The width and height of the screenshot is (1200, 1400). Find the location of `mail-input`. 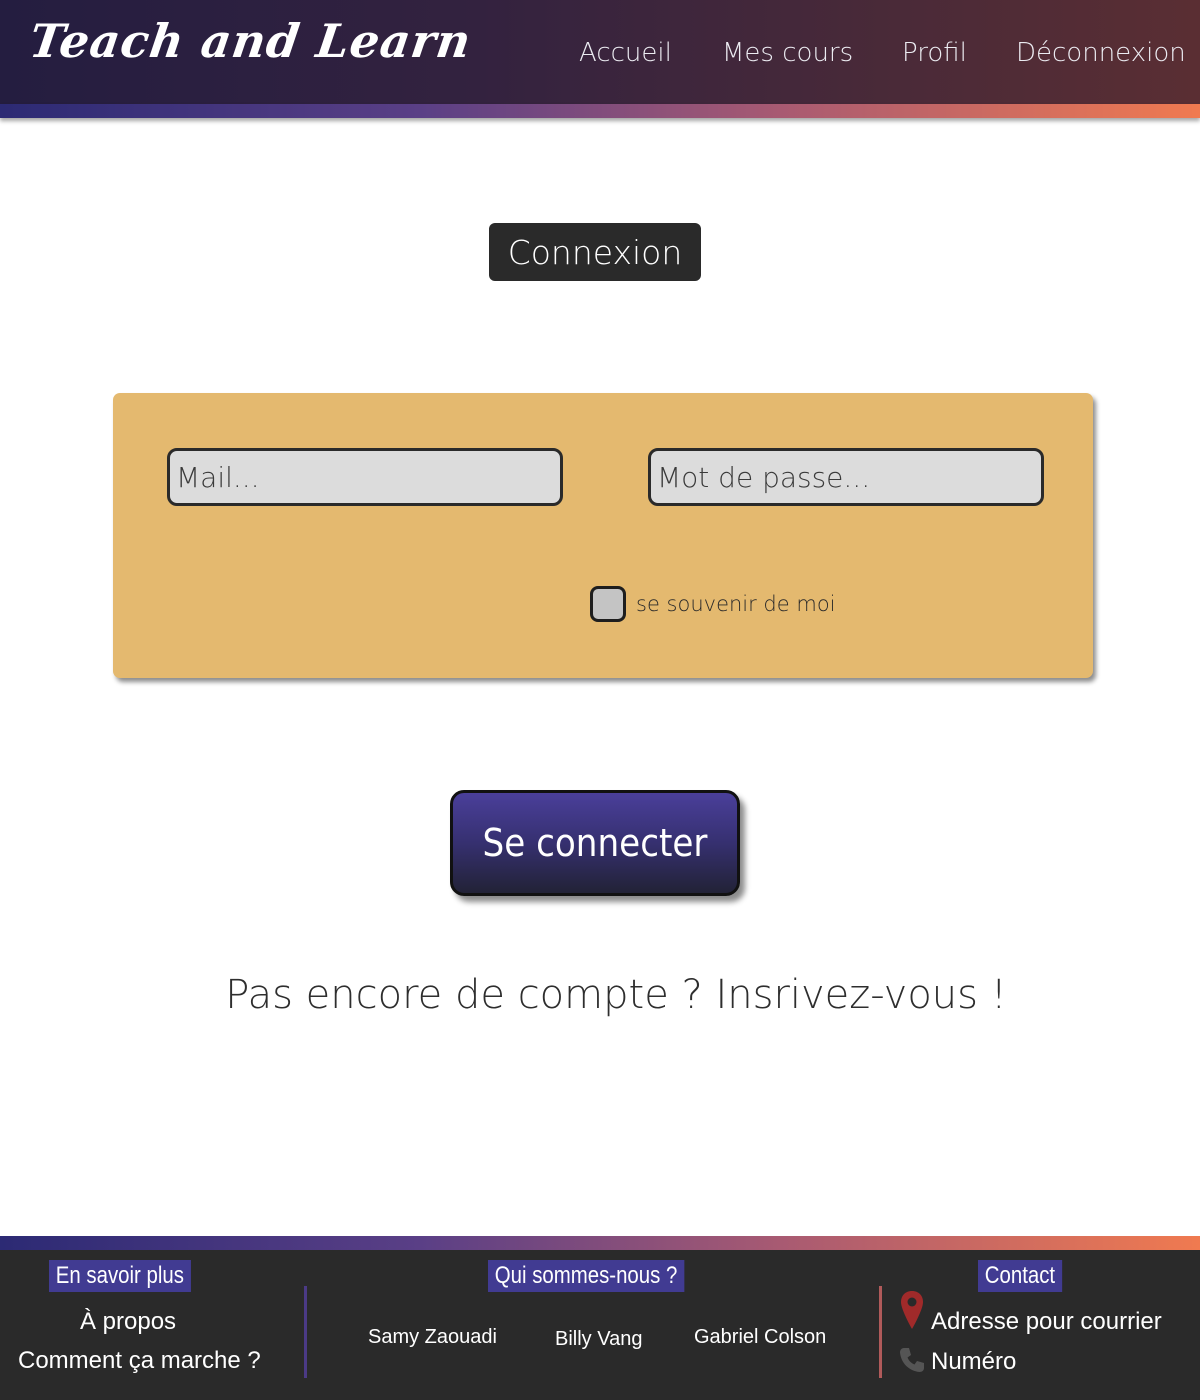

mail-input is located at coordinates (365, 477).